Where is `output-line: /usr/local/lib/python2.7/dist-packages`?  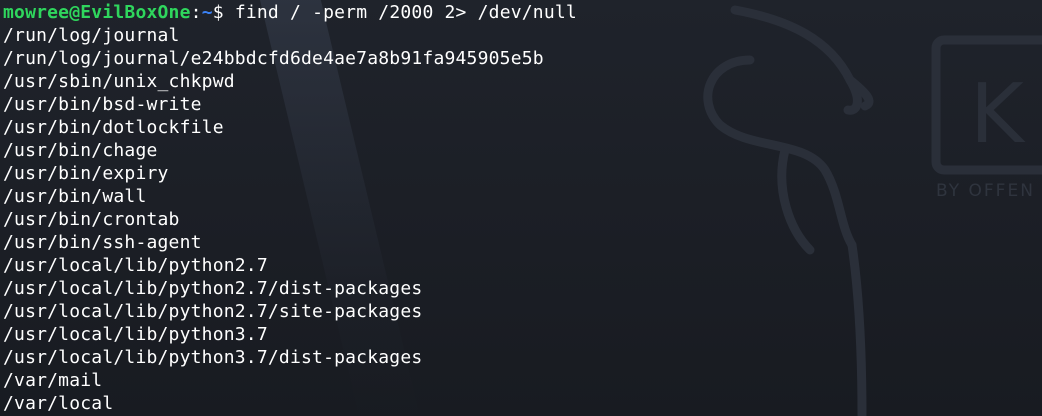 output-line: /usr/local/lib/python2.7/dist-packages is located at coordinates (213, 288).